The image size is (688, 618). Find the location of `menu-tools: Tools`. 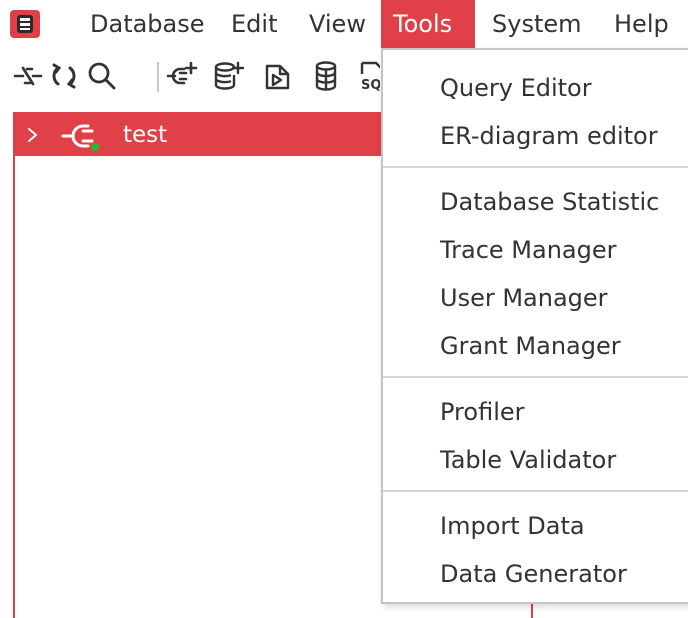

menu-tools: Tools is located at coordinates (428, 24).